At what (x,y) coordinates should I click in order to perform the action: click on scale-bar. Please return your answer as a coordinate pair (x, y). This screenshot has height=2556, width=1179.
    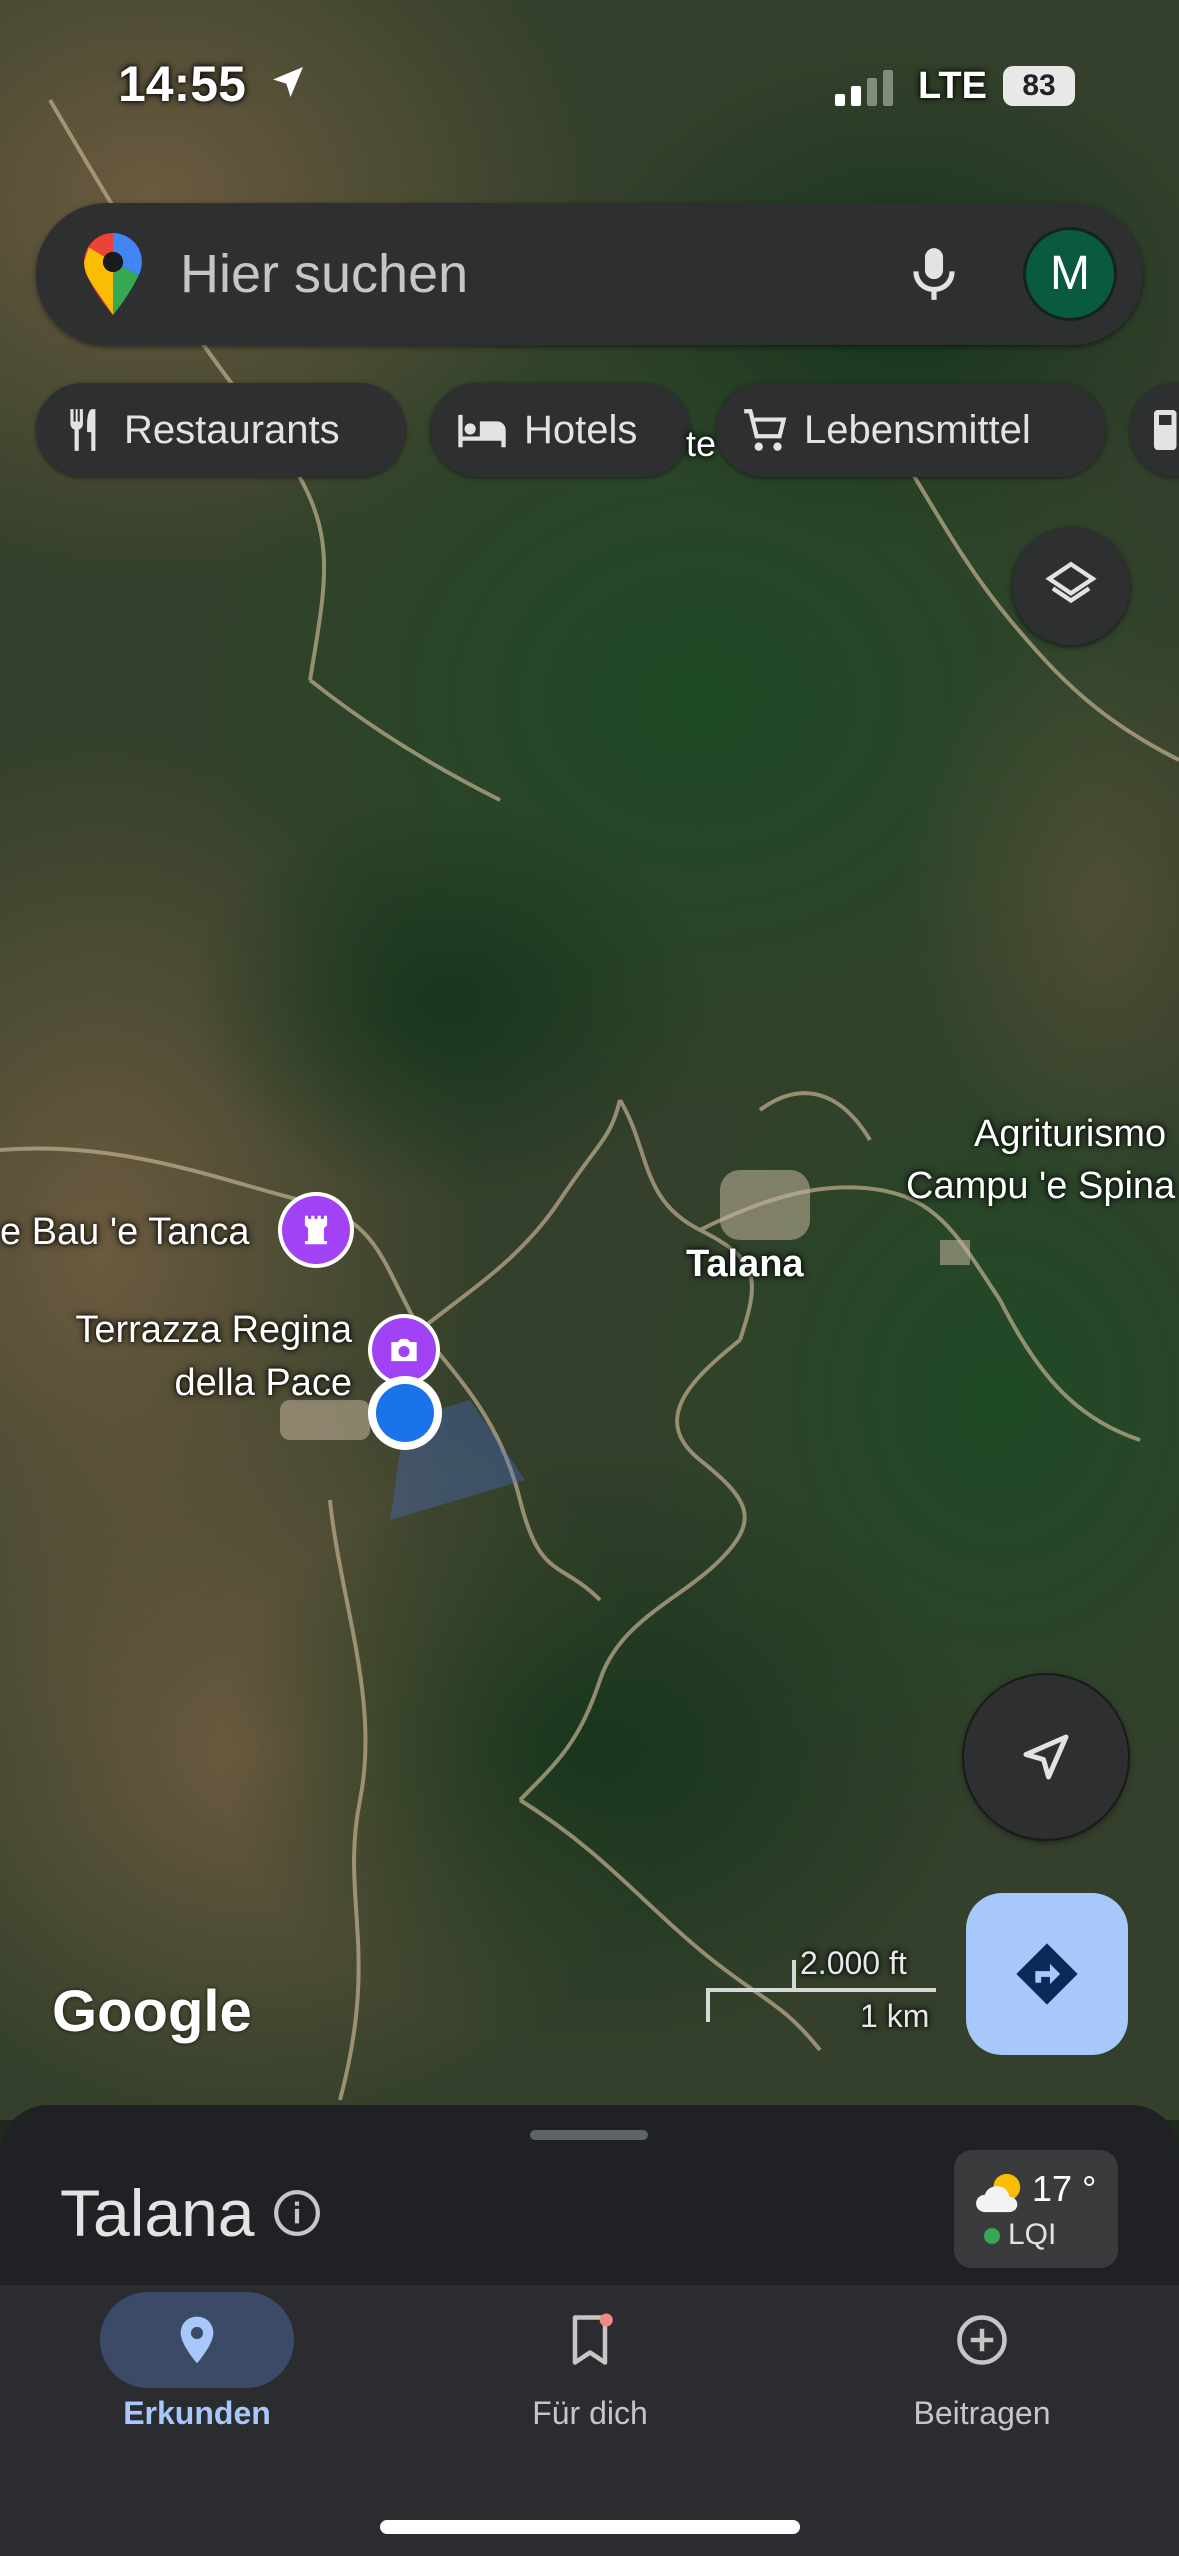
    Looking at the image, I should click on (821, 1991).